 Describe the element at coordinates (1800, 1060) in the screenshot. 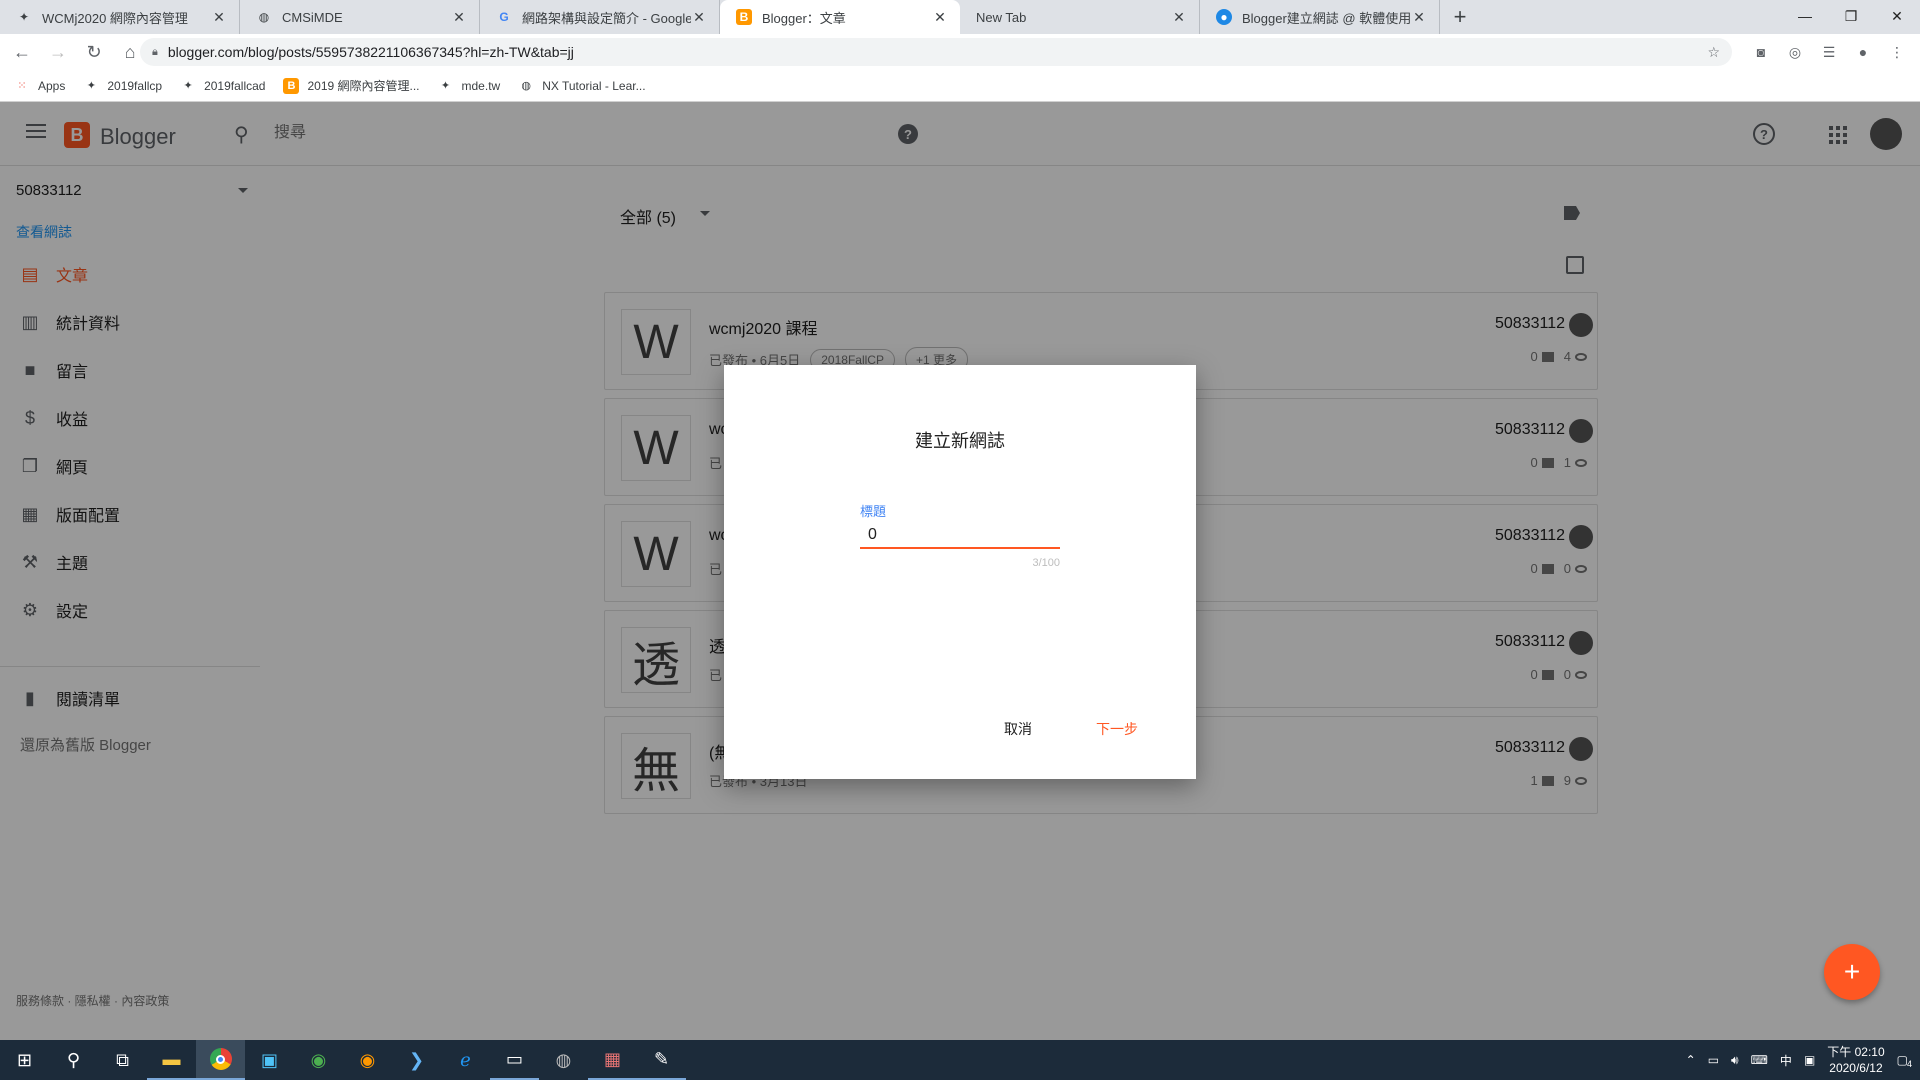

I see `system-tray: ⌃ ▭ 🔊︎ ⌨ 中 ▣ 下午 02:10 2020/6/12 ▢ 4` at that location.